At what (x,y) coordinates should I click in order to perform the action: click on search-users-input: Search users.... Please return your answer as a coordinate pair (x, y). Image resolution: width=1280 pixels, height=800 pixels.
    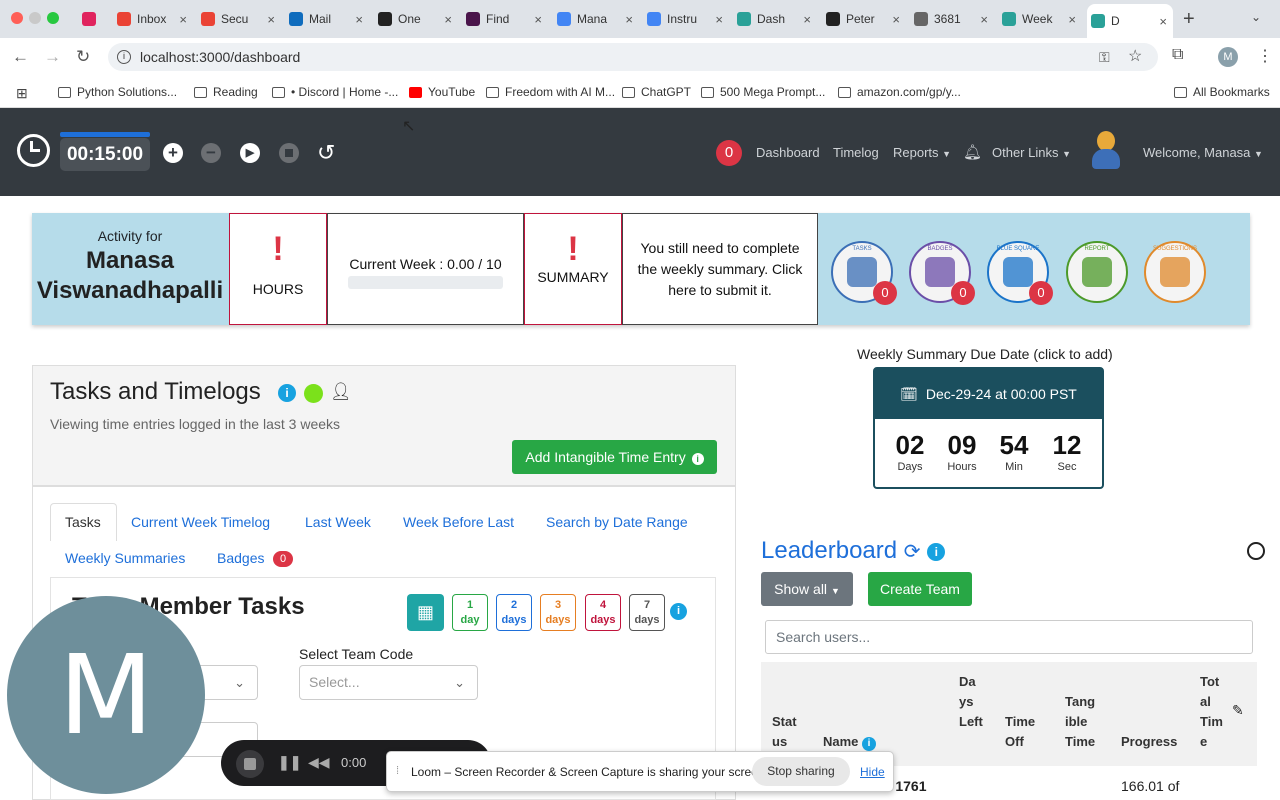
    Looking at the image, I should click on (1009, 637).